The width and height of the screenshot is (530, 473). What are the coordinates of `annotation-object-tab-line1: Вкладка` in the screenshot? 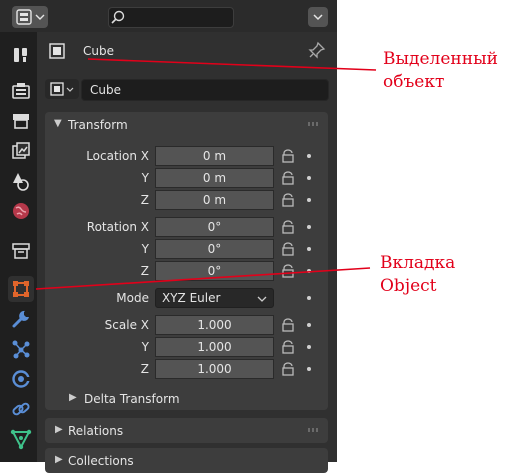 It's located at (418, 263).